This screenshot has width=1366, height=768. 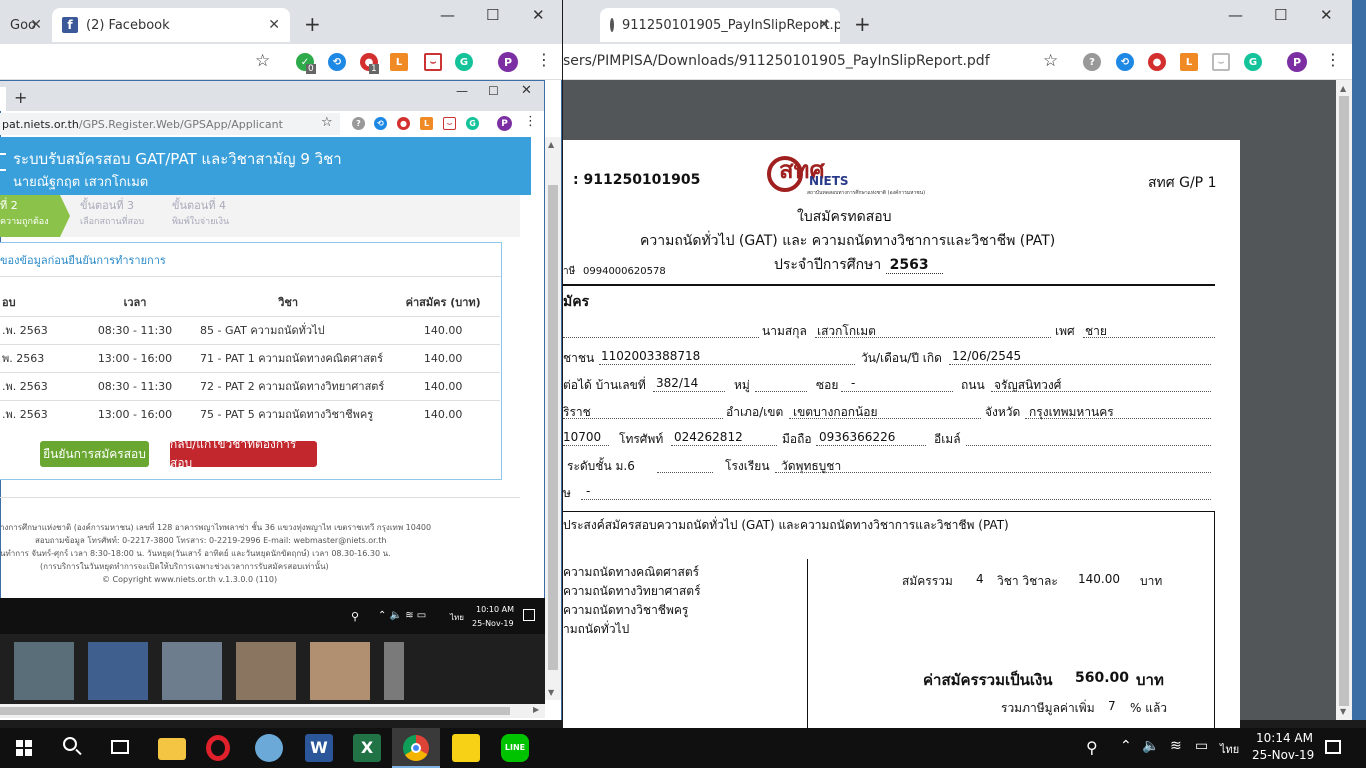 I want to click on close-window-button: ✕, so click(x=538, y=15).